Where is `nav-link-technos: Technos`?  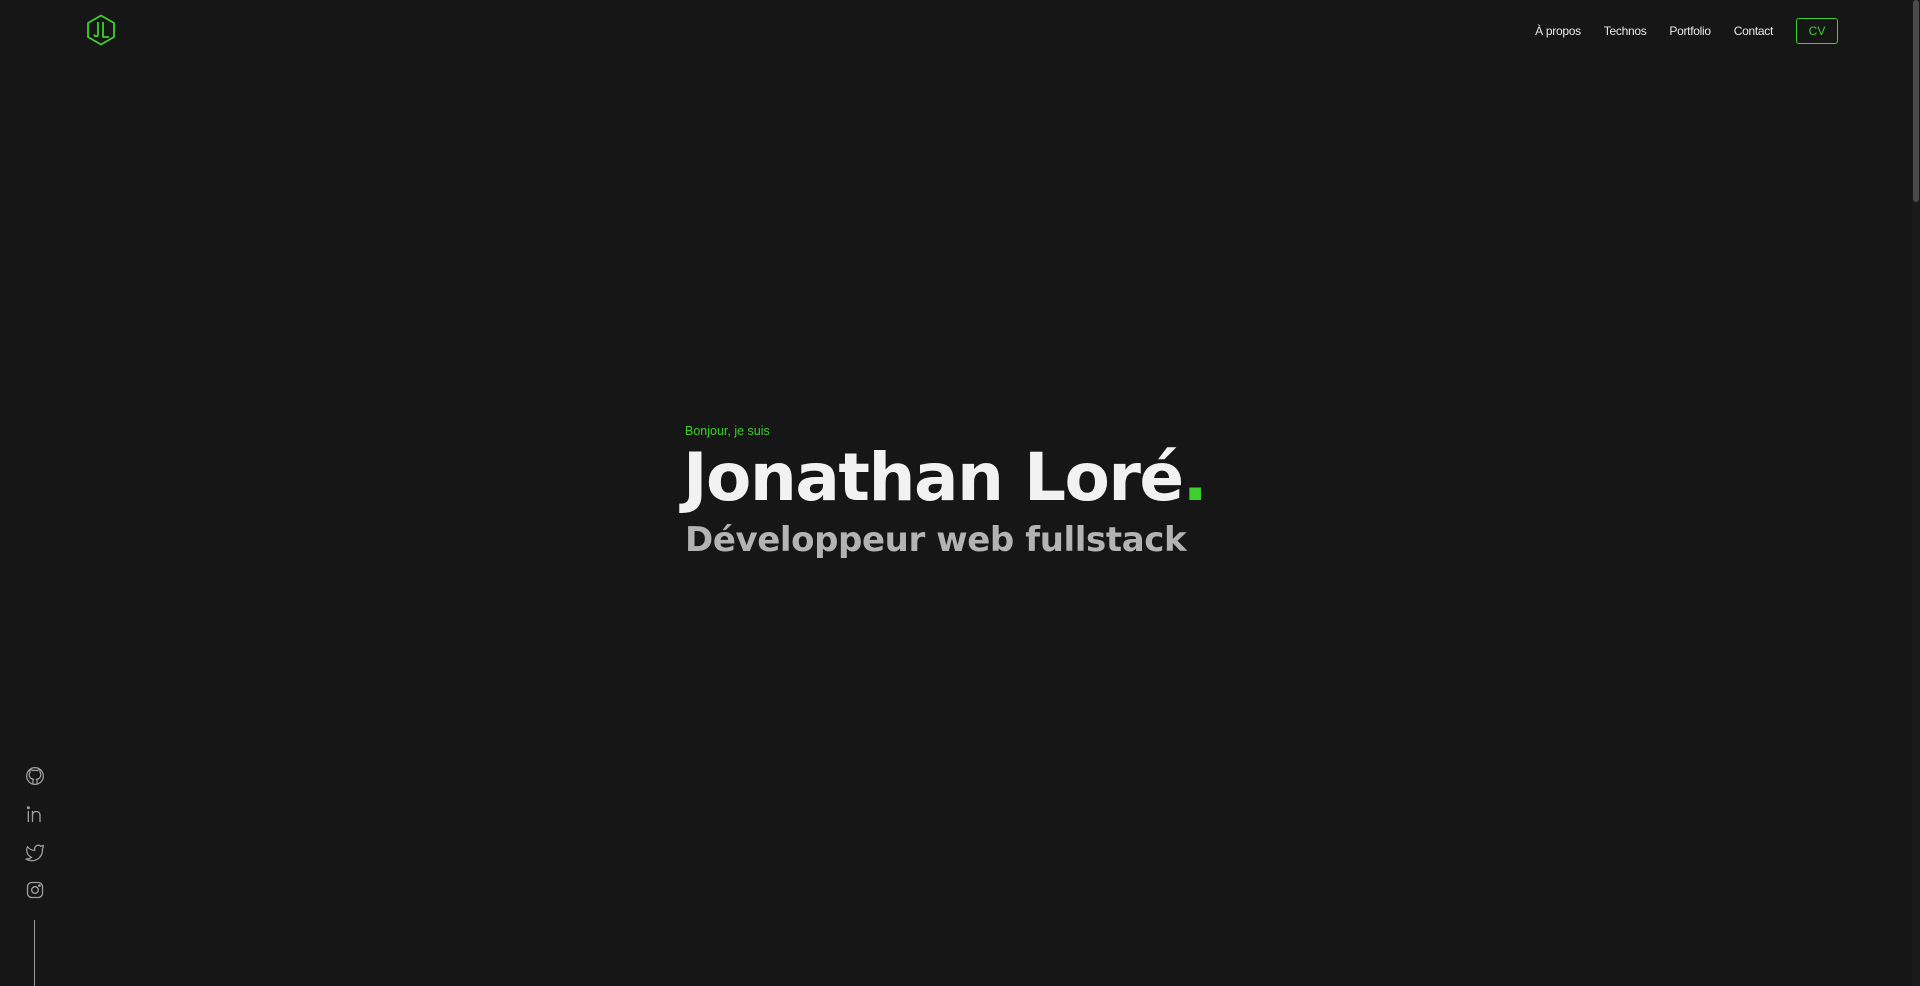 nav-link-technos: Technos is located at coordinates (1625, 31).